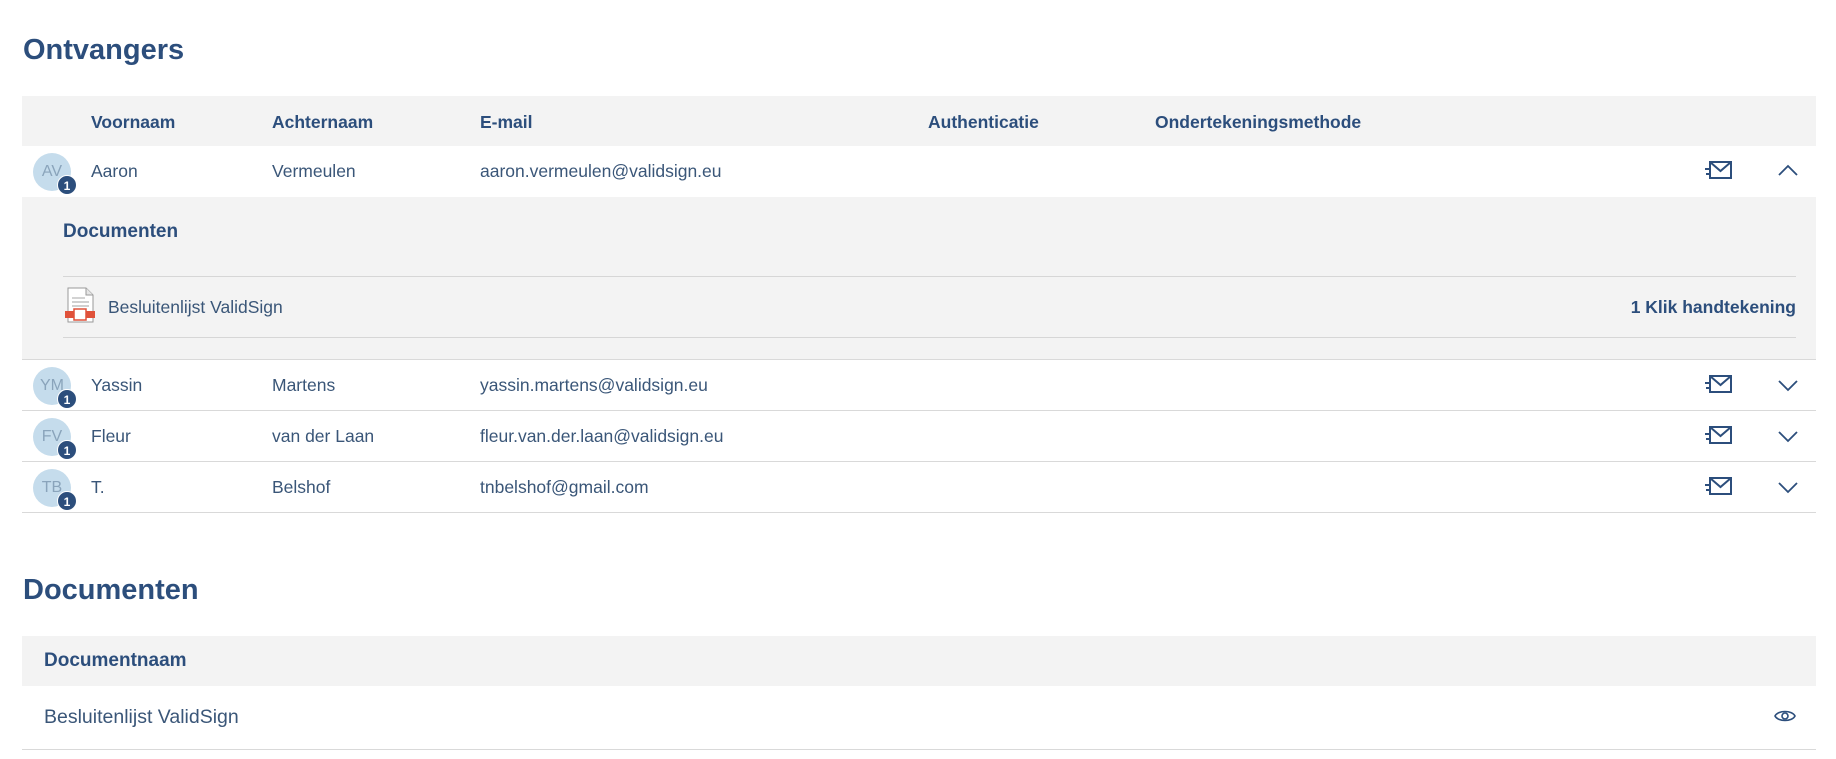  I want to click on chevron-up-icon, so click(1788, 171).